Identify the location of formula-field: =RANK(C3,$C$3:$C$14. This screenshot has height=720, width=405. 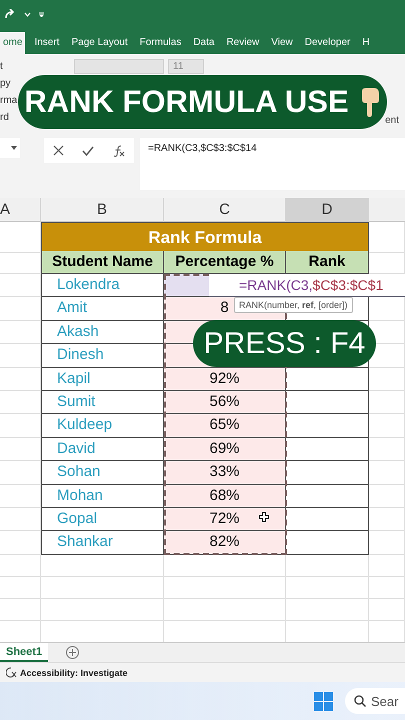
(272, 164).